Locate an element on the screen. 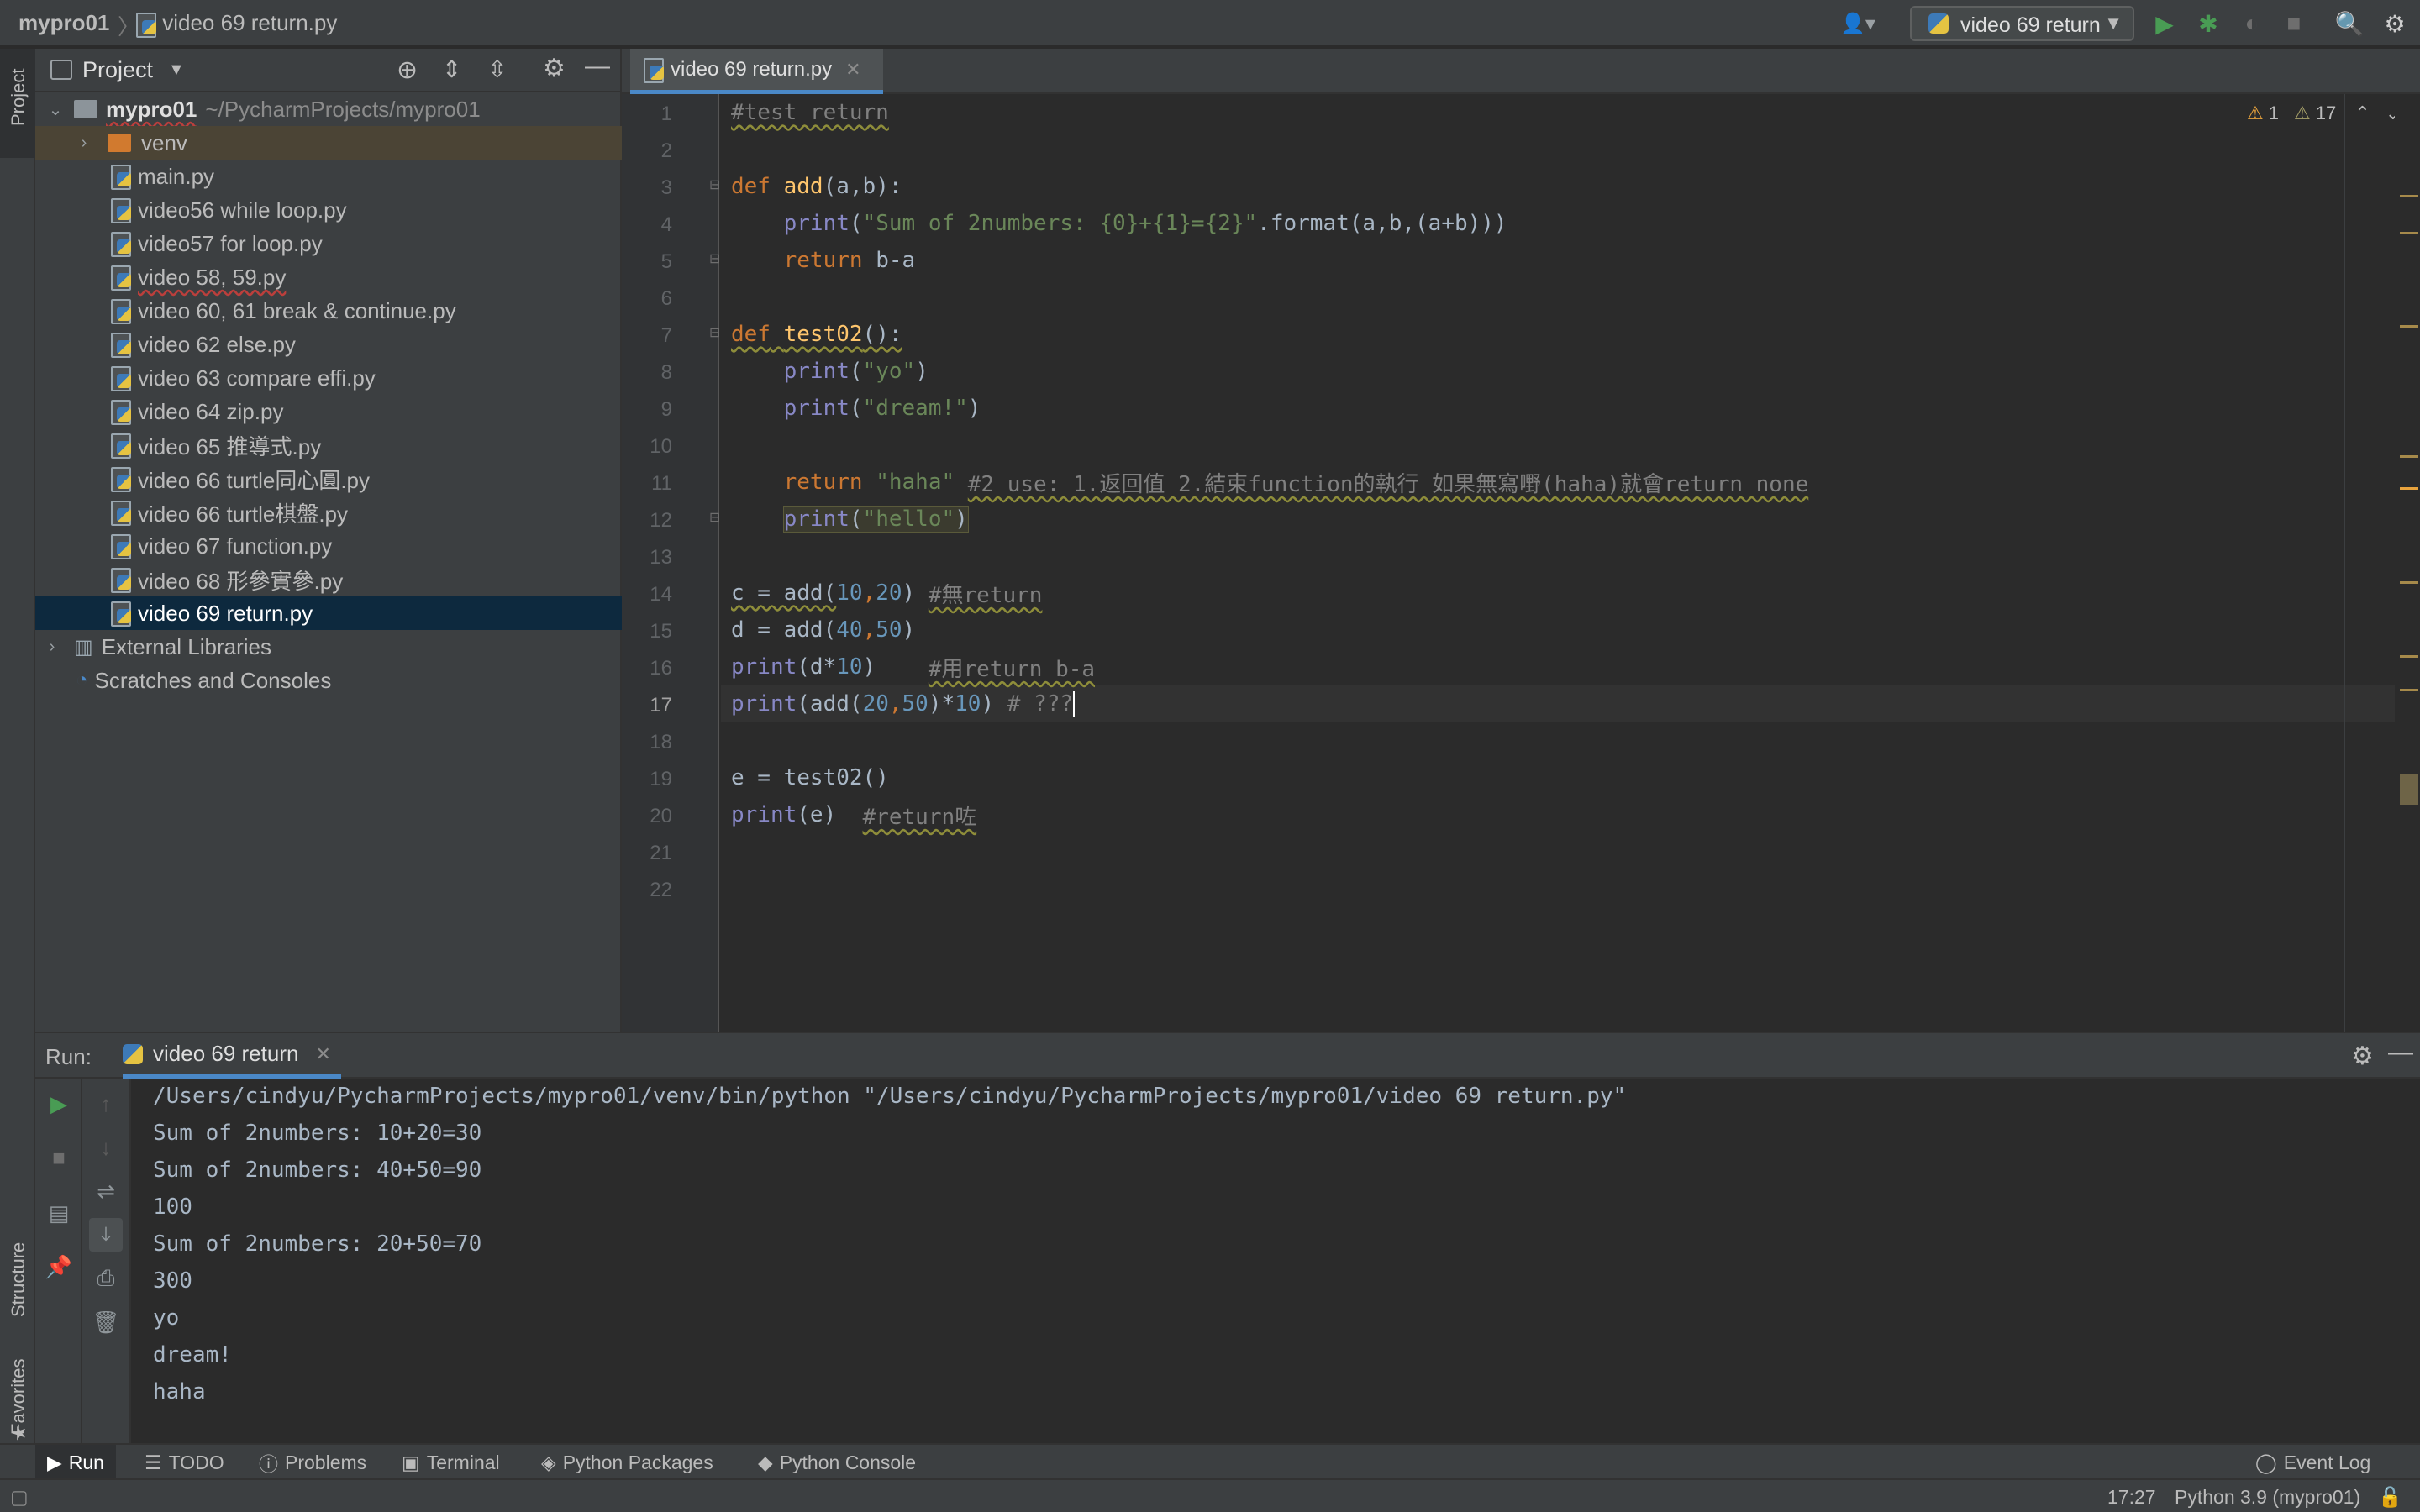 The width and height of the screenshot is (2420, 1512). tree-file: video 63 compare effi.py is located at coordinates (329, 378).